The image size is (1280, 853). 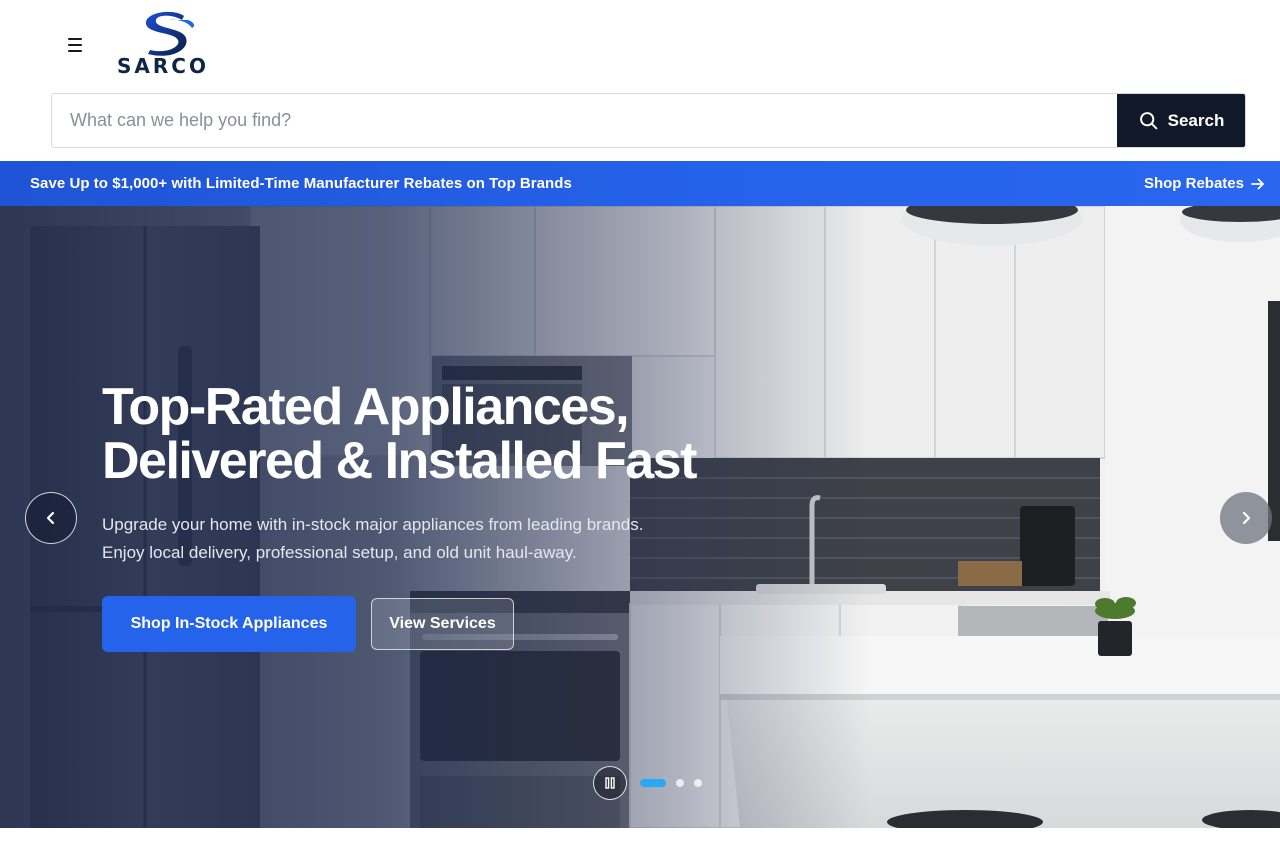 I want to click on chevron-right-icon, so click(x=1246, y=518).